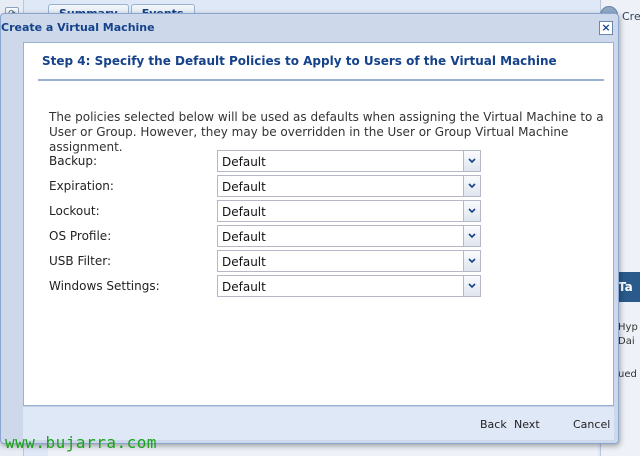 This screenshot has height=456, width=640. I want to click on usb-filter-select: Default, so click(349, 261).